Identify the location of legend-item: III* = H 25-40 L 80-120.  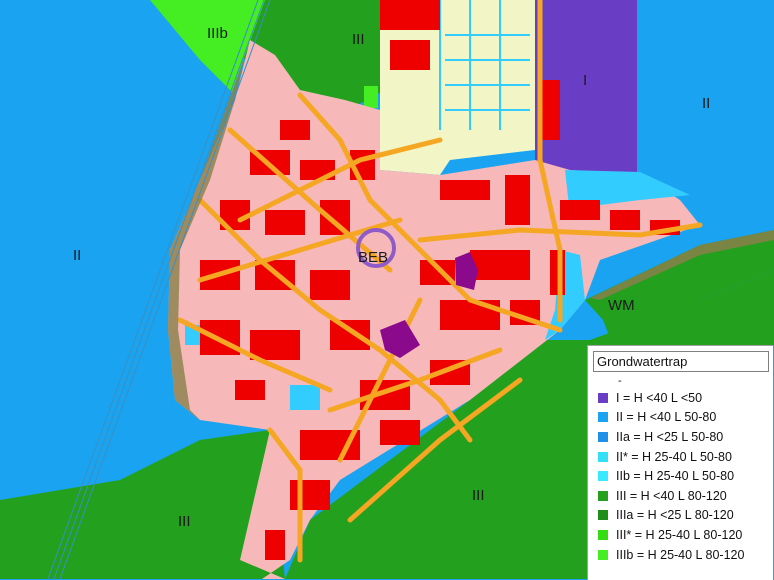
(680, 535).